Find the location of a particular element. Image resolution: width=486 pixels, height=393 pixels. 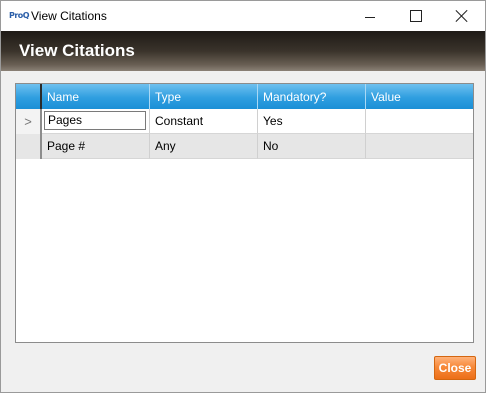

table-row: Page # Any No is located at coordinates (244, 146).